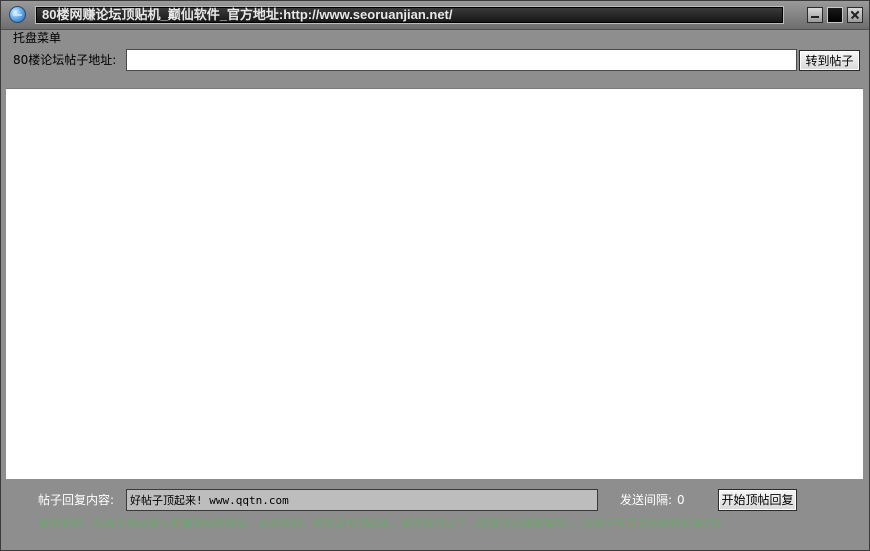 The width and height of the screenshot is (870, 551). Describe the element at coordinates (835, 15) in the screenshot. I see `maximize-button` at that location.